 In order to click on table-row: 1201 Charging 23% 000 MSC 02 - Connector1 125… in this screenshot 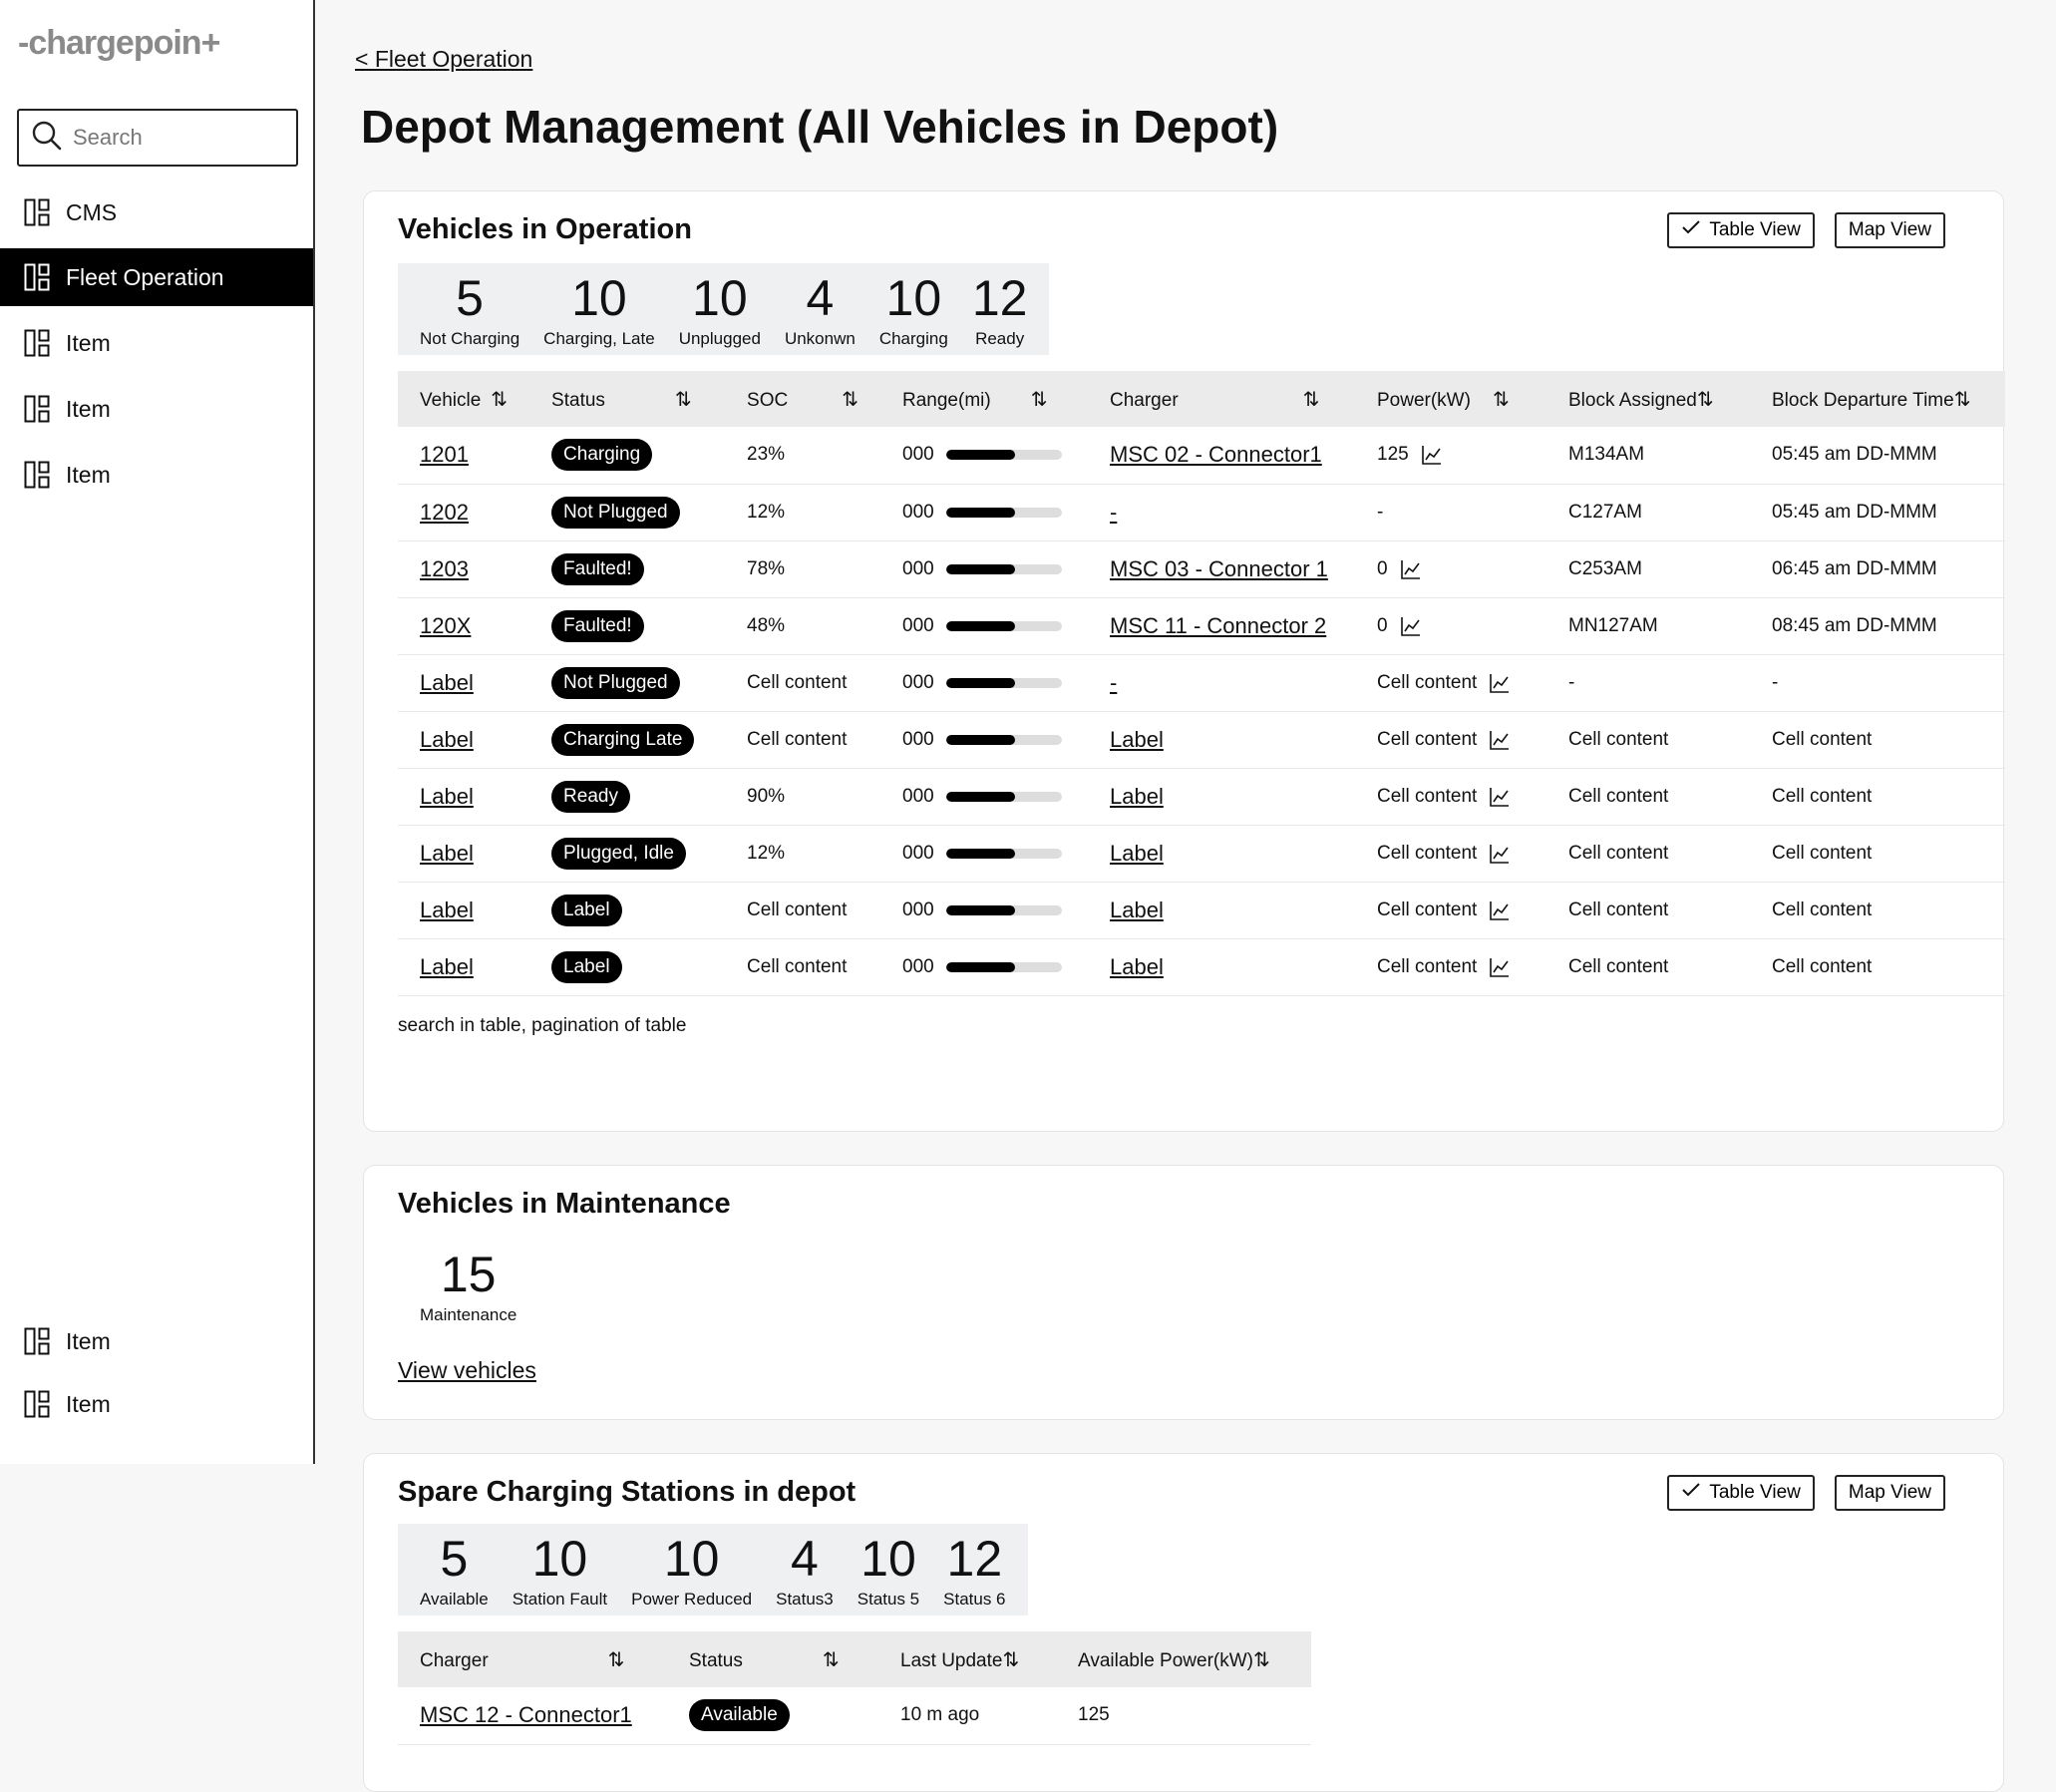, I will do `click(1201, 456)`.